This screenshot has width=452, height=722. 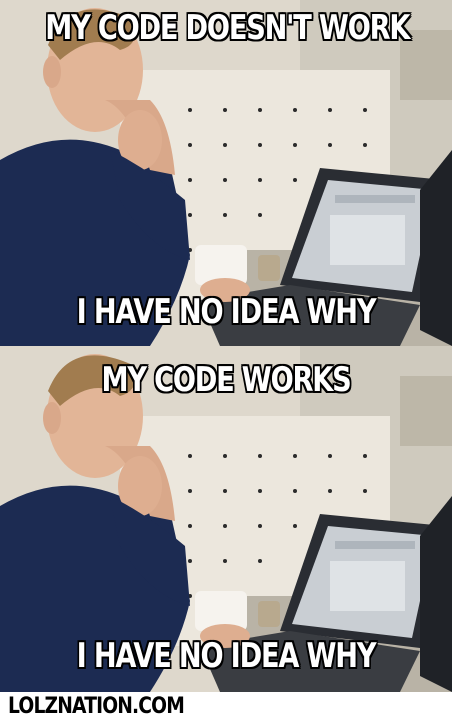 What do you see at coordinates (226, 707) in the screenshot?
I see `footer-bar: LOLZNATION.COM` at bounding box center [226, 707].